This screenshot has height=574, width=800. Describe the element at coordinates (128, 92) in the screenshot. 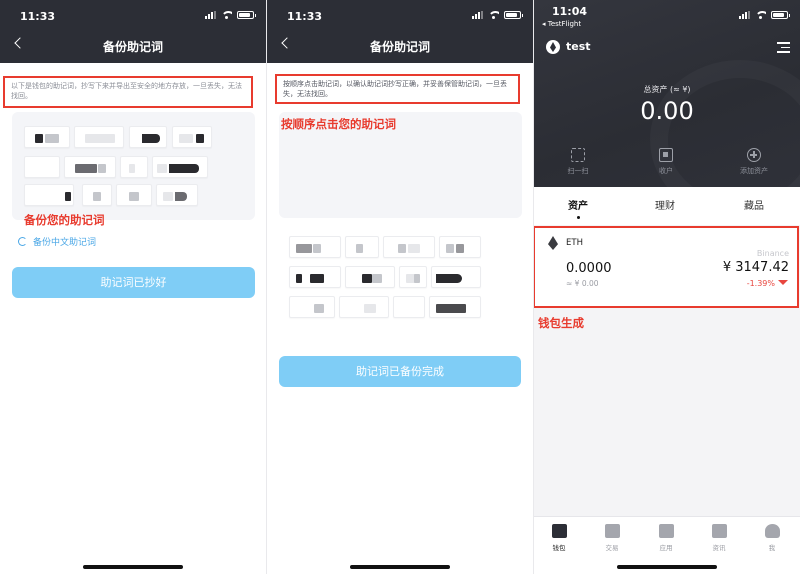

I see `backup-notice: 以下是钱包的助记词，抄写下来并导出至安全的地方存放，一旦丢失，无法找回。` at that location.